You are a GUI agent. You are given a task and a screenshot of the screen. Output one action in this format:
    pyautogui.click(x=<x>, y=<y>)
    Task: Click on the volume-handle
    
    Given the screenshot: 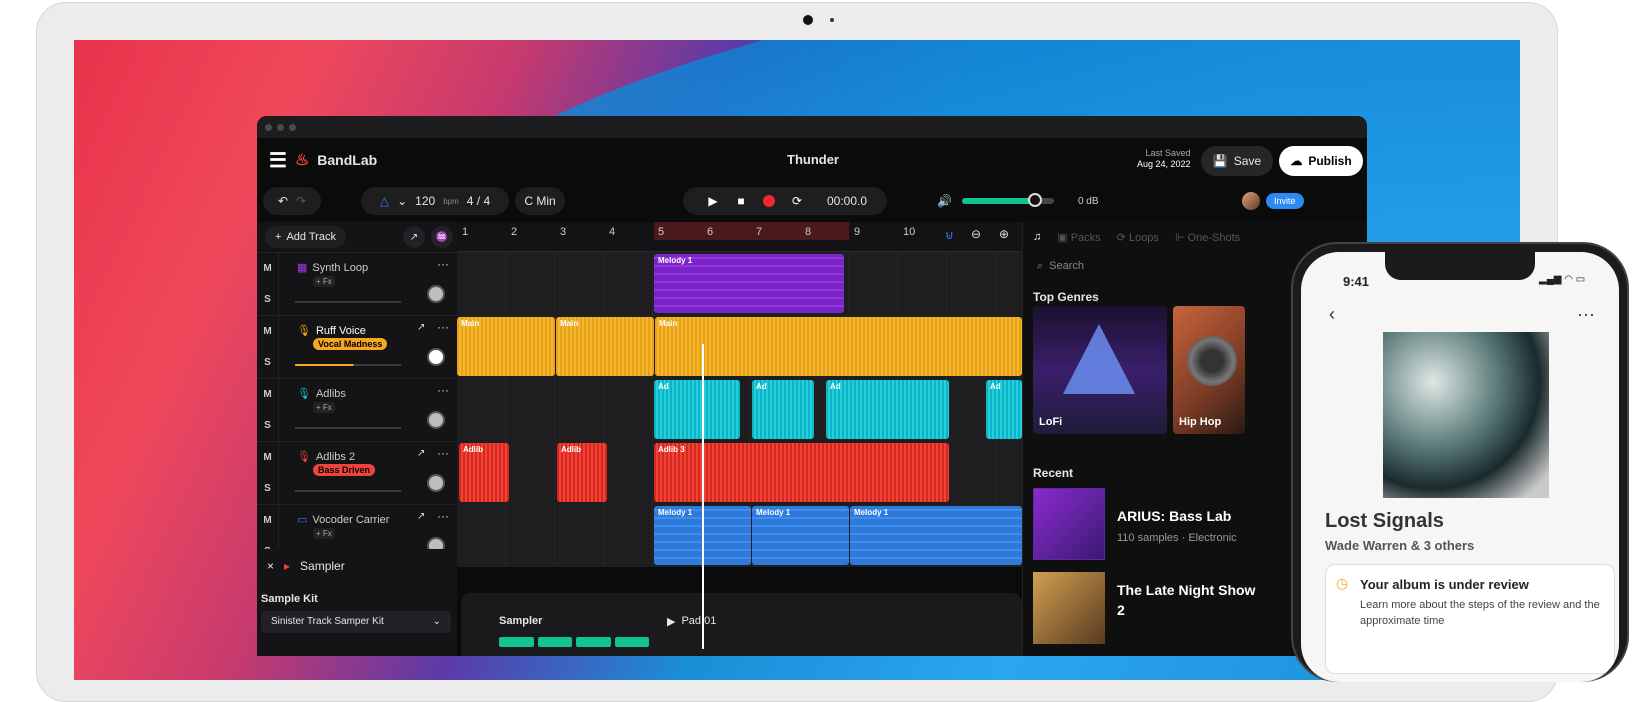 What is the action you would take?
    pyautogui.click(x=1034, y=200)
    